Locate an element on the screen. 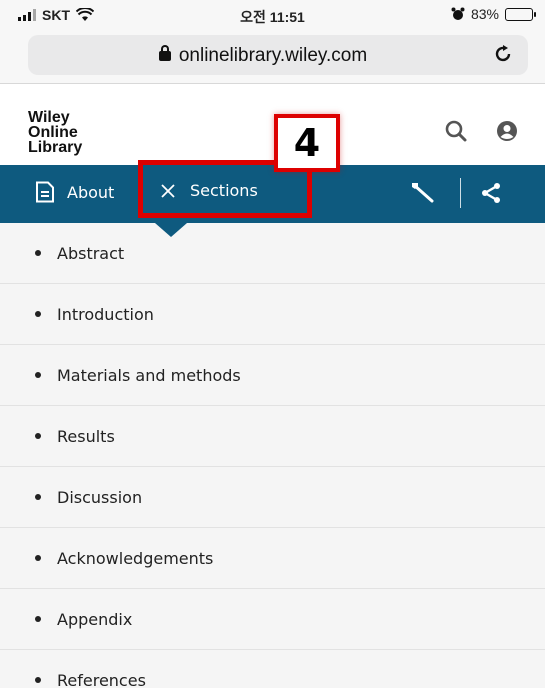 Image resolution: width=545 pixels, height=688 pixels. browser-address-area: onlinelibrary.wiley.com is located at coordinates (272, 58).